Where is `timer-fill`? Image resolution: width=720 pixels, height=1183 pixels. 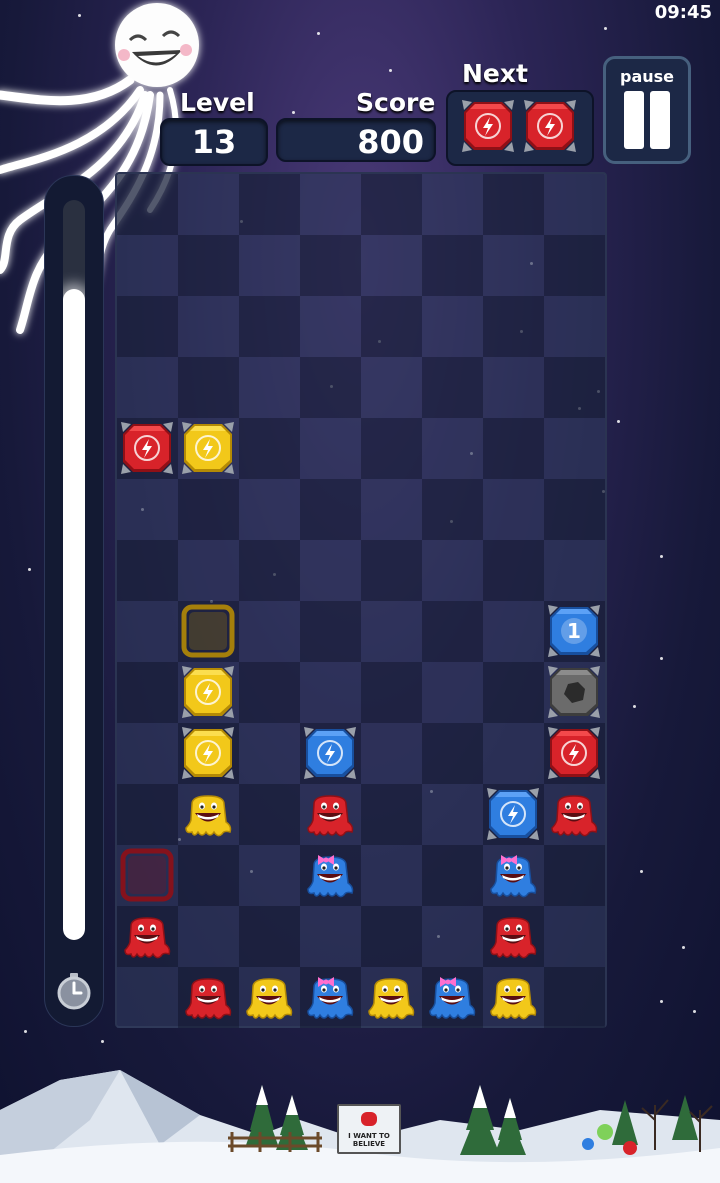 timer-fill is located at coordinates (74, 614).